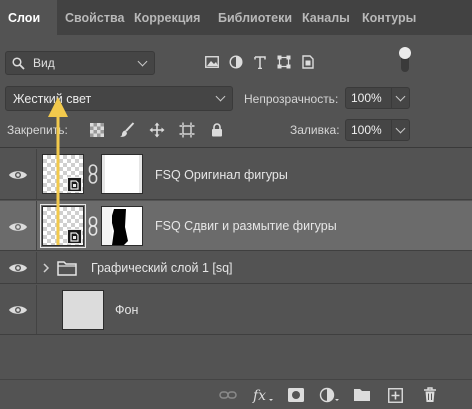 The height and width of the screenshot is (409, 472). I want to click on layer-row-selected: FSQ Сдвиг и размытие фигуры, so click(236, 226).